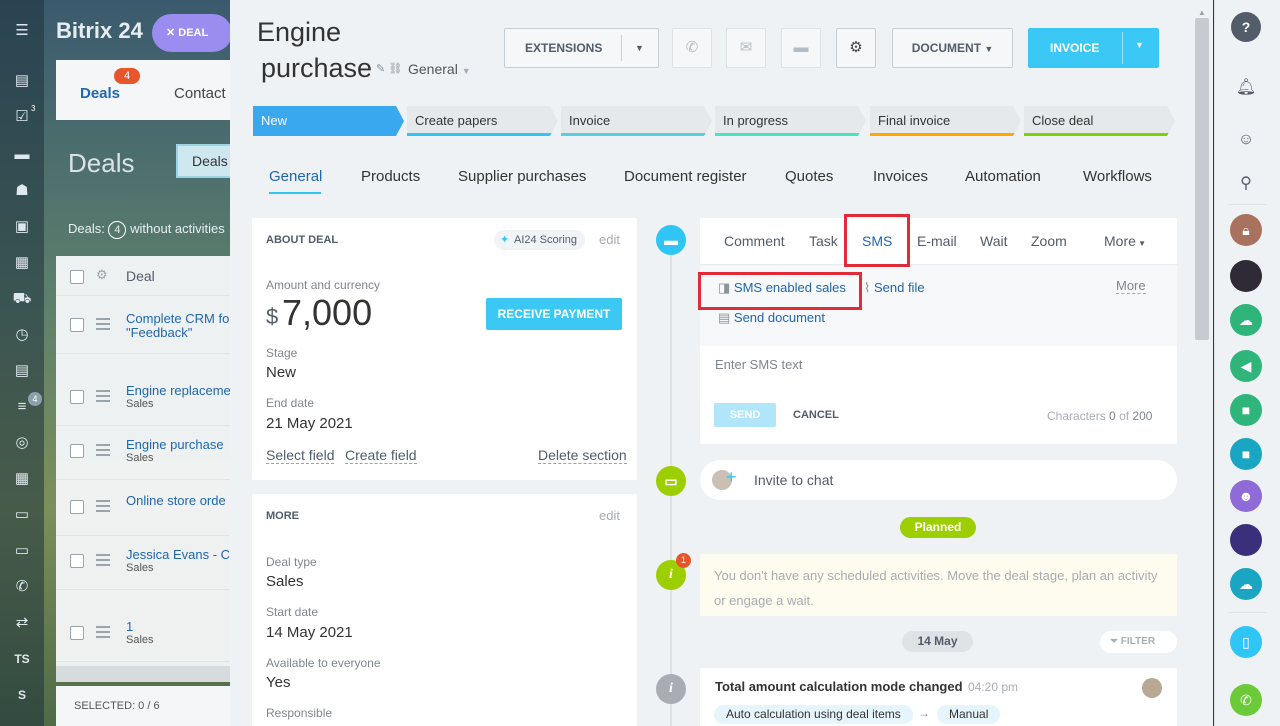  I want to click on deal-title-line2: purchase, so click(316, 68).